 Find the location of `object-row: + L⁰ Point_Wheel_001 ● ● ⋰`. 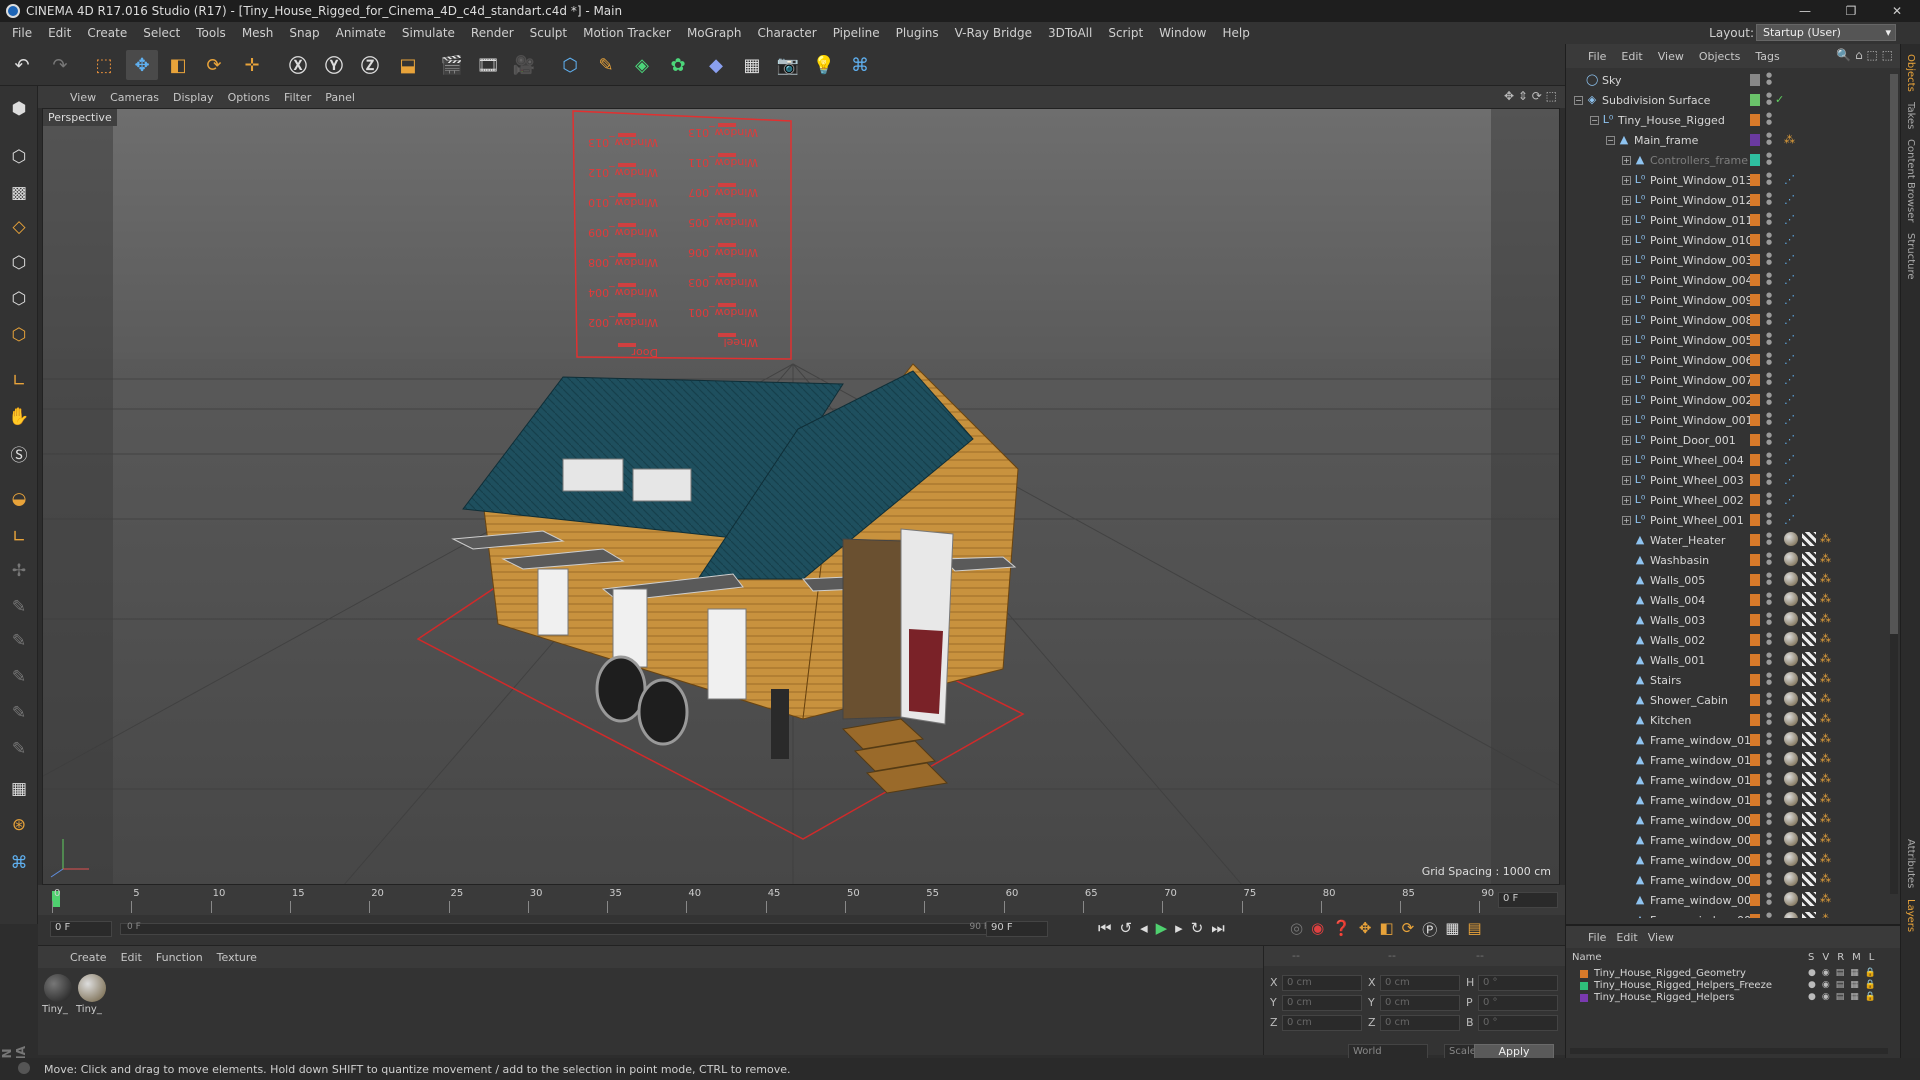

object-row: + L⁰ Point_Wheel_001 ● ● ⋰ is located at coordinates (1731, 520).